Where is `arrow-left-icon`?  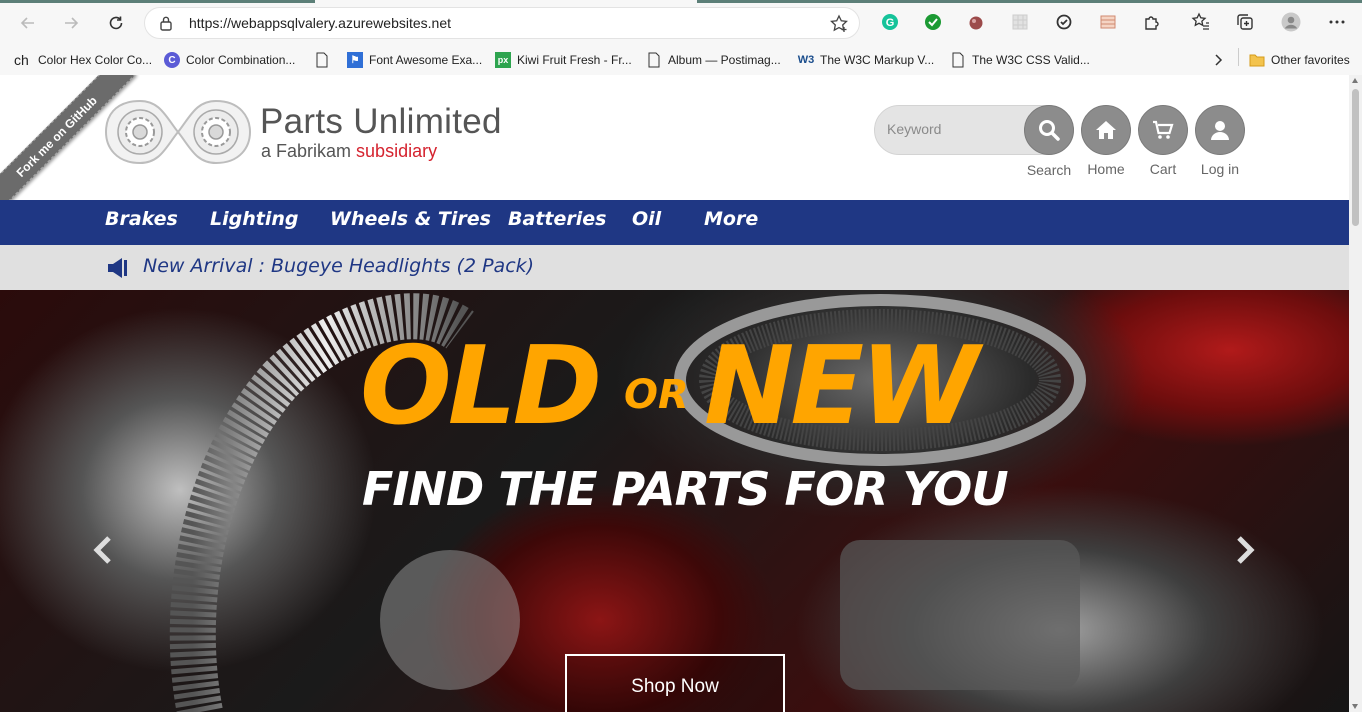
arrow-left-icon is located at coordinates (27, 23).